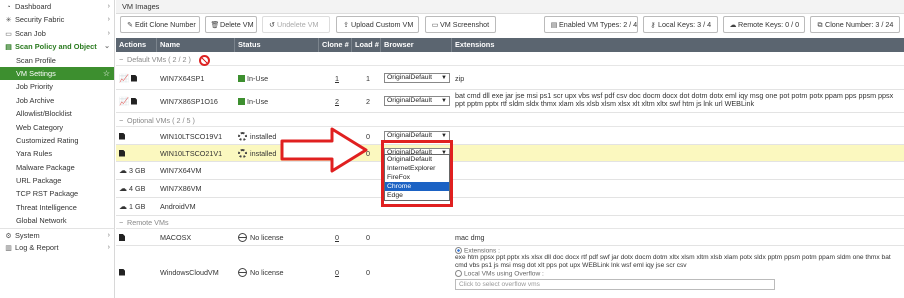 The width and height of the screenshot is (904, 298). Describe the element at coordinates (510, 59) in the screenshot. I see `group-default-vms: − Default VMs ( 2 / 2 )` at that location.